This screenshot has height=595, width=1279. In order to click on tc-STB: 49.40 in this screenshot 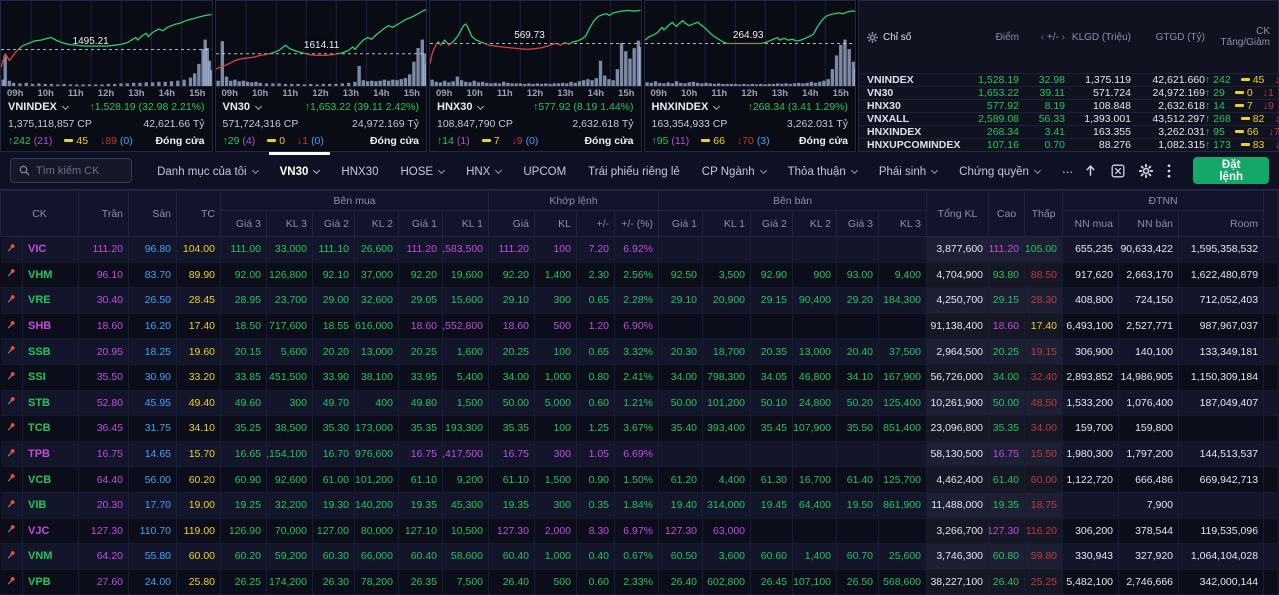, I will do `click(198, 403)`.